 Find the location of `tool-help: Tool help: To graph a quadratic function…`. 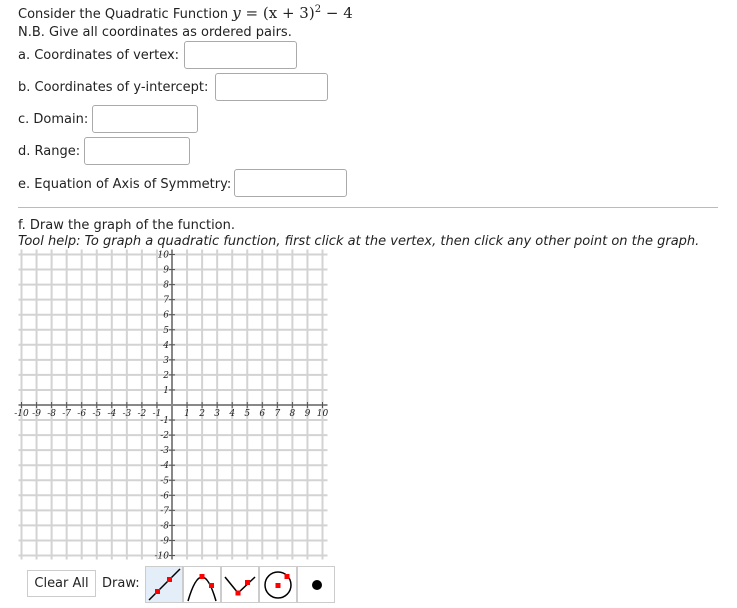

tool-help: Tool help: To graph a quadratic function… is located at coordinates (359, 241).